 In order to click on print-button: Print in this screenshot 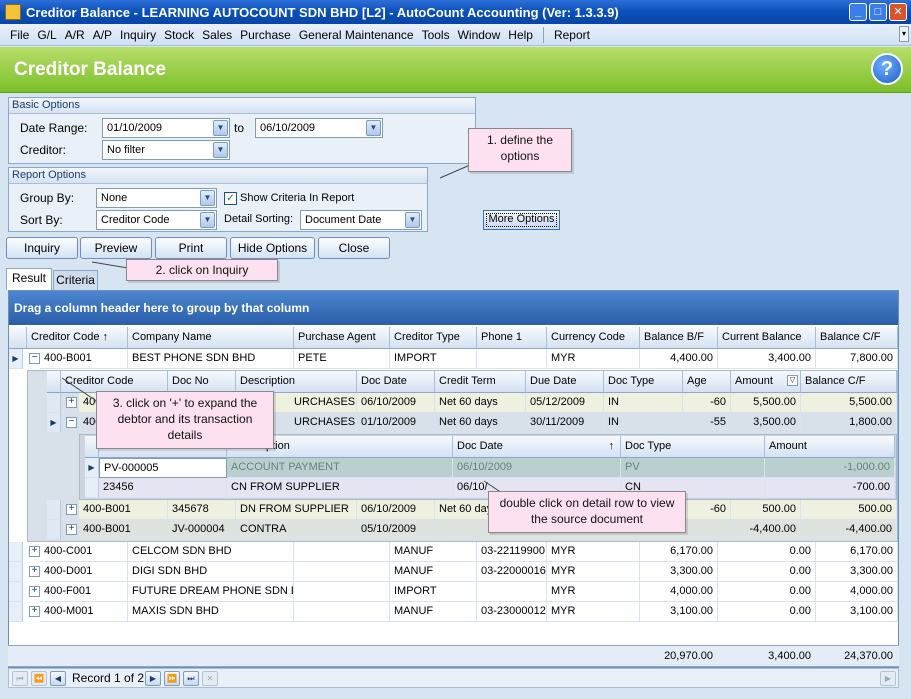, I will do `click(191, 248)`.